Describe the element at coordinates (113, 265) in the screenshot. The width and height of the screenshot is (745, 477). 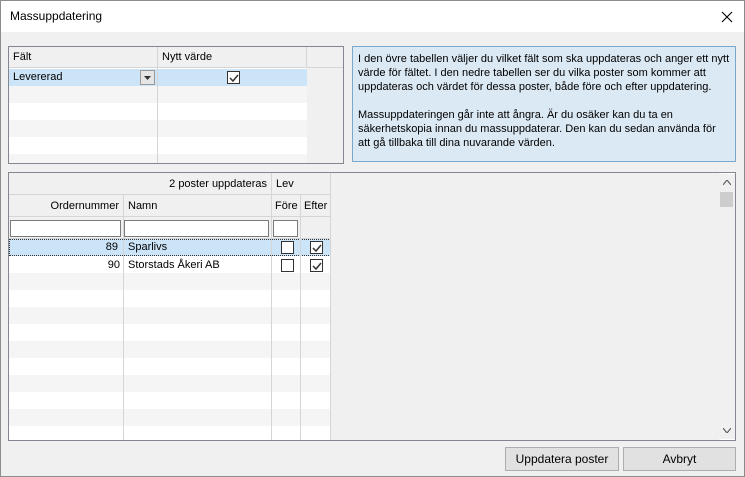
I see `order-number-cell: 90` at that location.